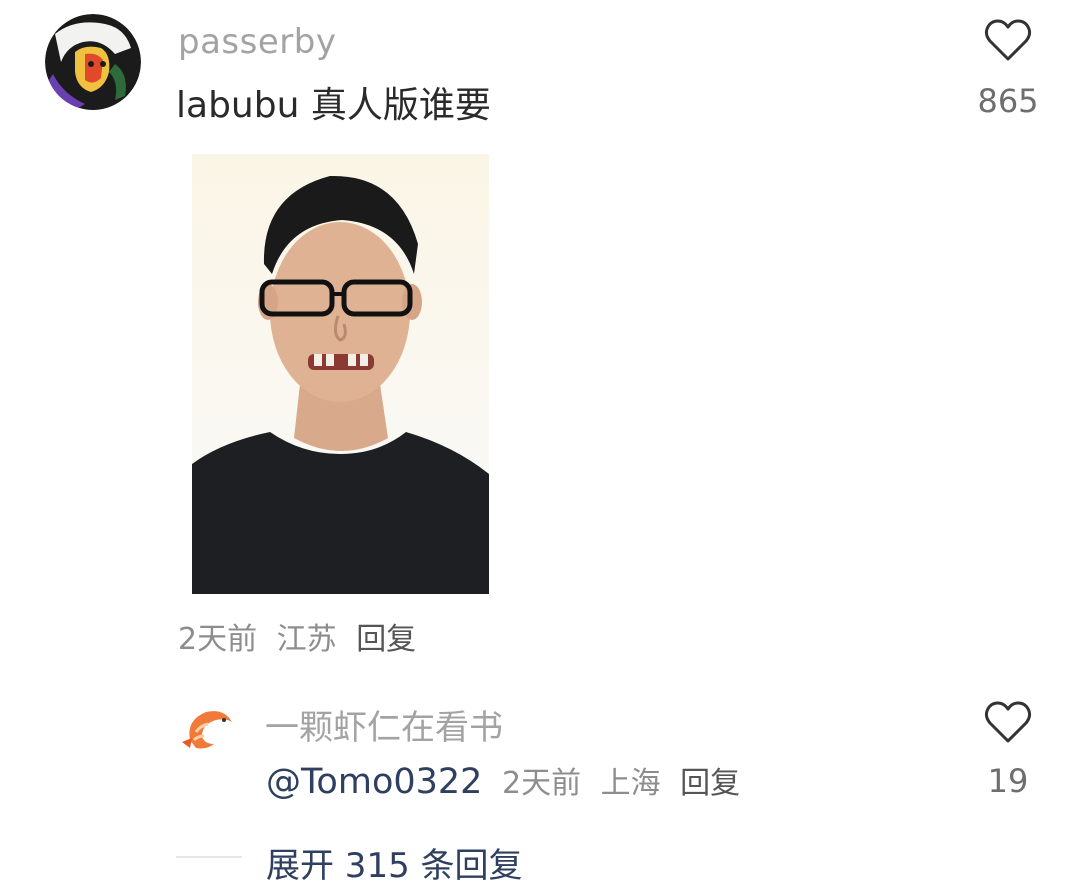 The width and height of the screenshot is (1080, 887). I want to click on person-photo, so click(340, 374).